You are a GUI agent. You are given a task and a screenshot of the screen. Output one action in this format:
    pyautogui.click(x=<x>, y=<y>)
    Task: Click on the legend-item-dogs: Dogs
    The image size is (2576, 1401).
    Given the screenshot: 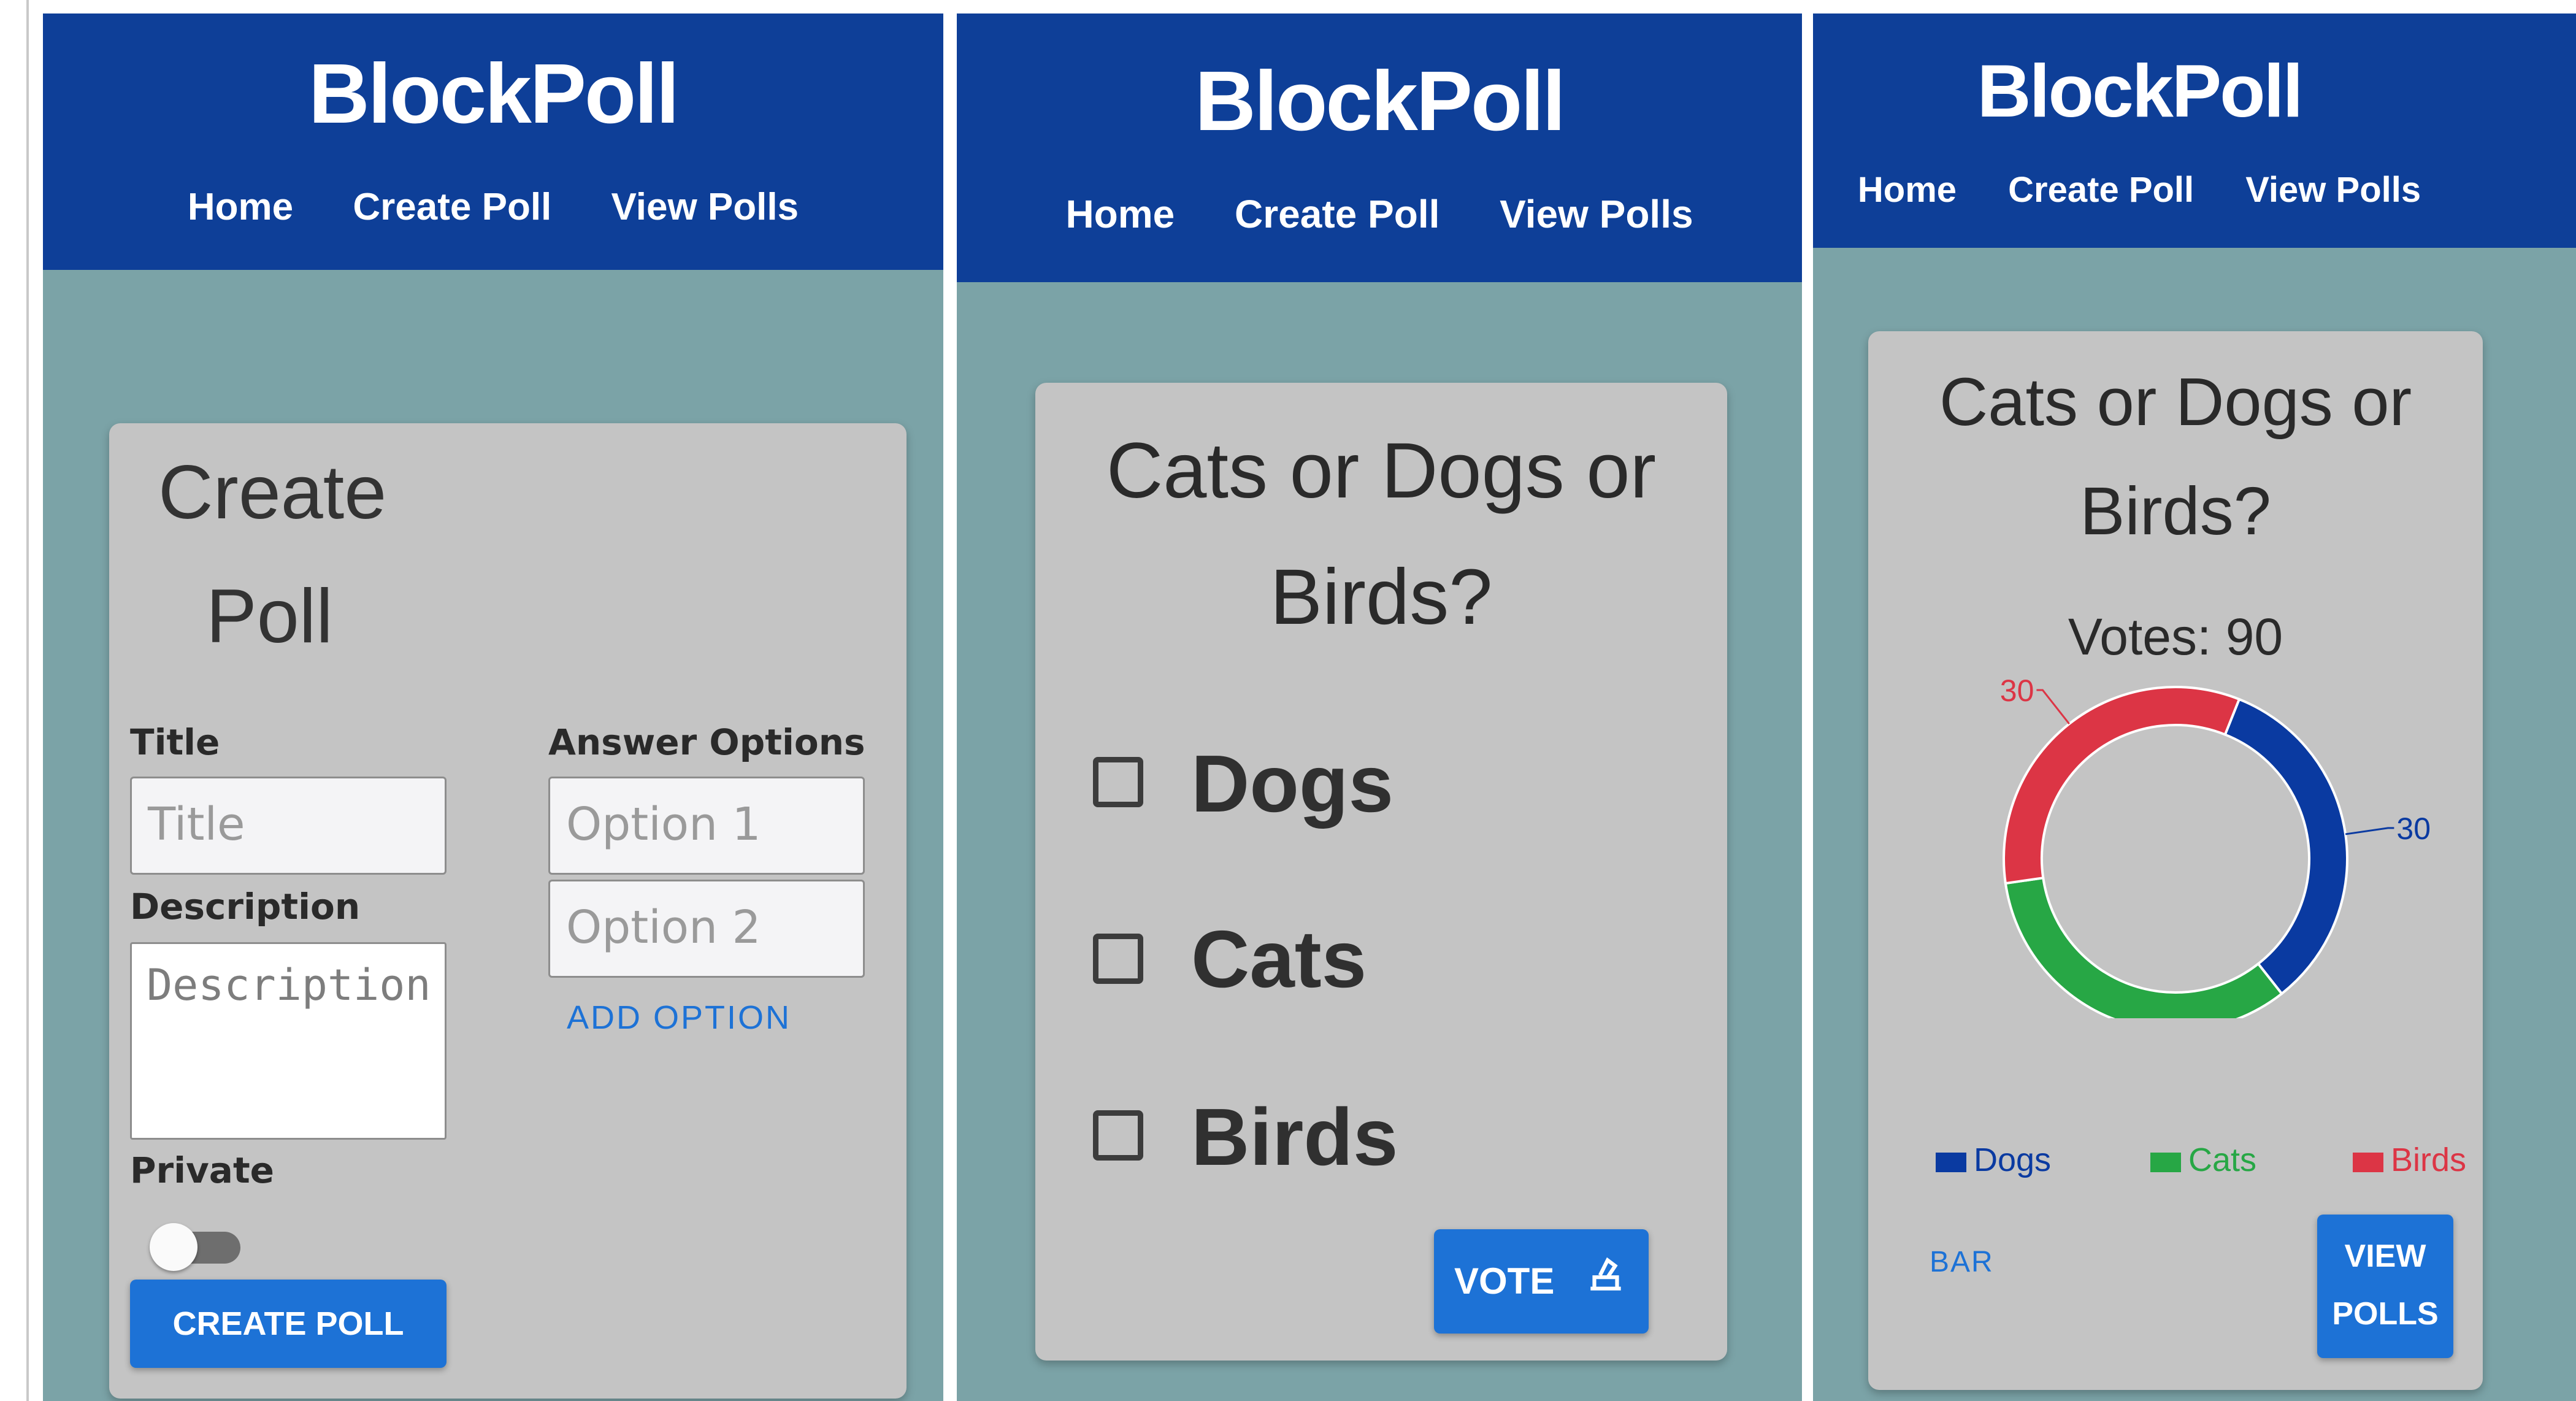 What is the action you would take?
    pyautogui.click(x=1993, y=1160)
    